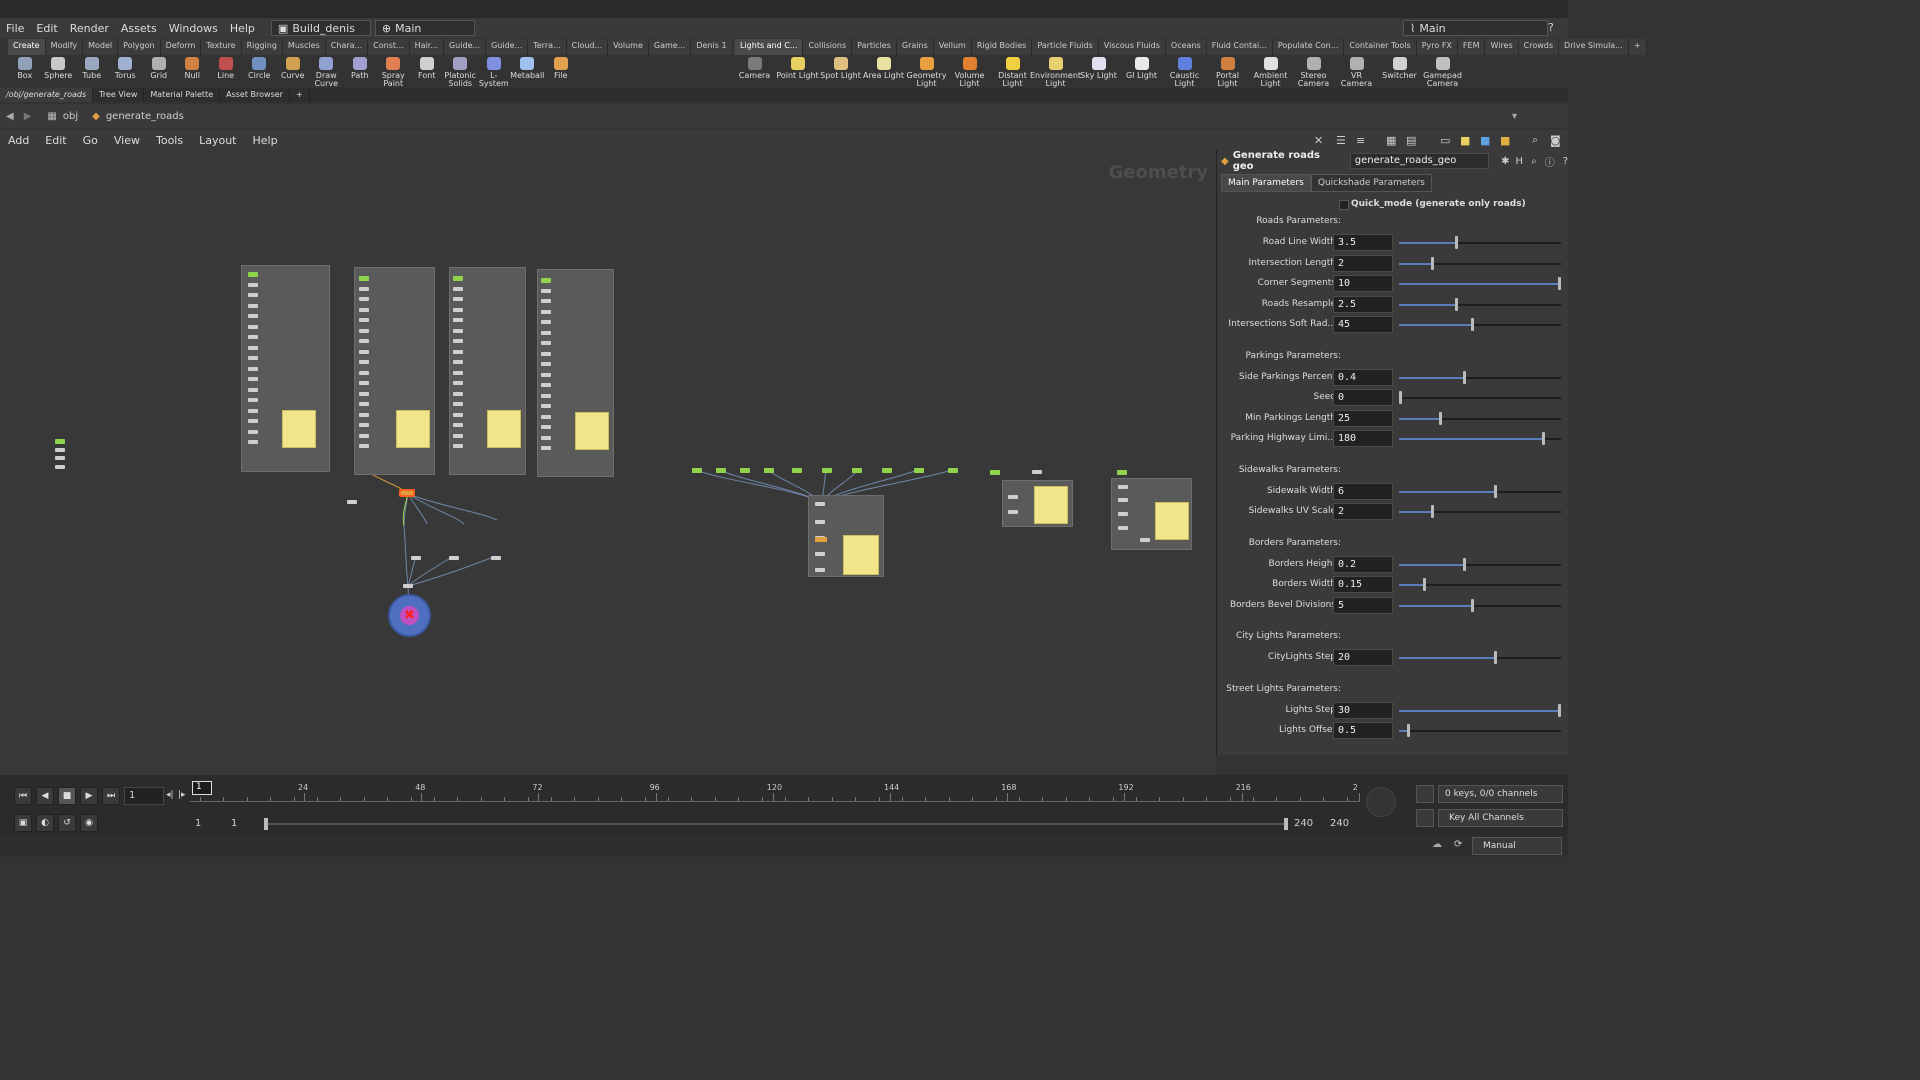 The image size is (1920, 1080). I want to click on info-icon: ⓘ, so click(1550, 161).